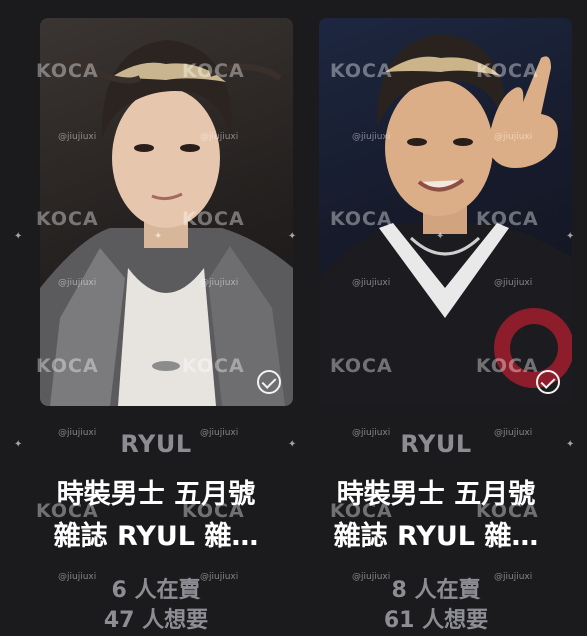  I want to click on card-stats: 8 人在賣 61 人想要, so click(436, 606).